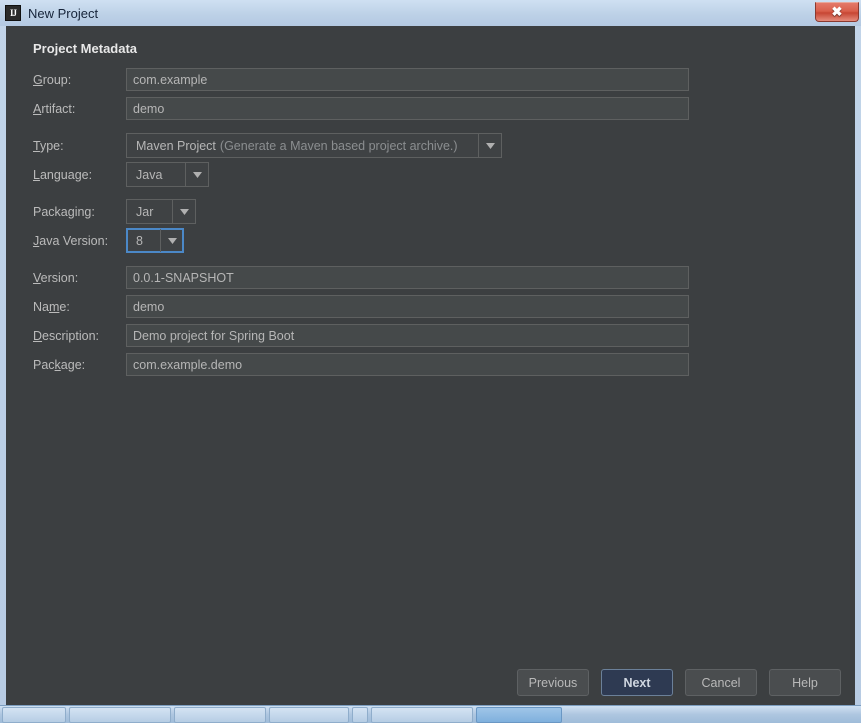 This screenshot has width=861, height=723. What do you see at coordinates (13, 13) in the screenshot?
I see `intellij-idea-icon: IJ` at bounding box center [13, 13].